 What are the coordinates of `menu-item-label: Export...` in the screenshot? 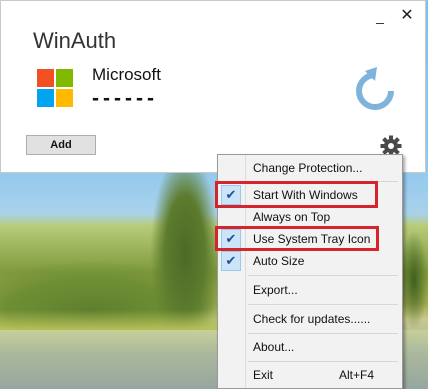 It's located at (275, 290).